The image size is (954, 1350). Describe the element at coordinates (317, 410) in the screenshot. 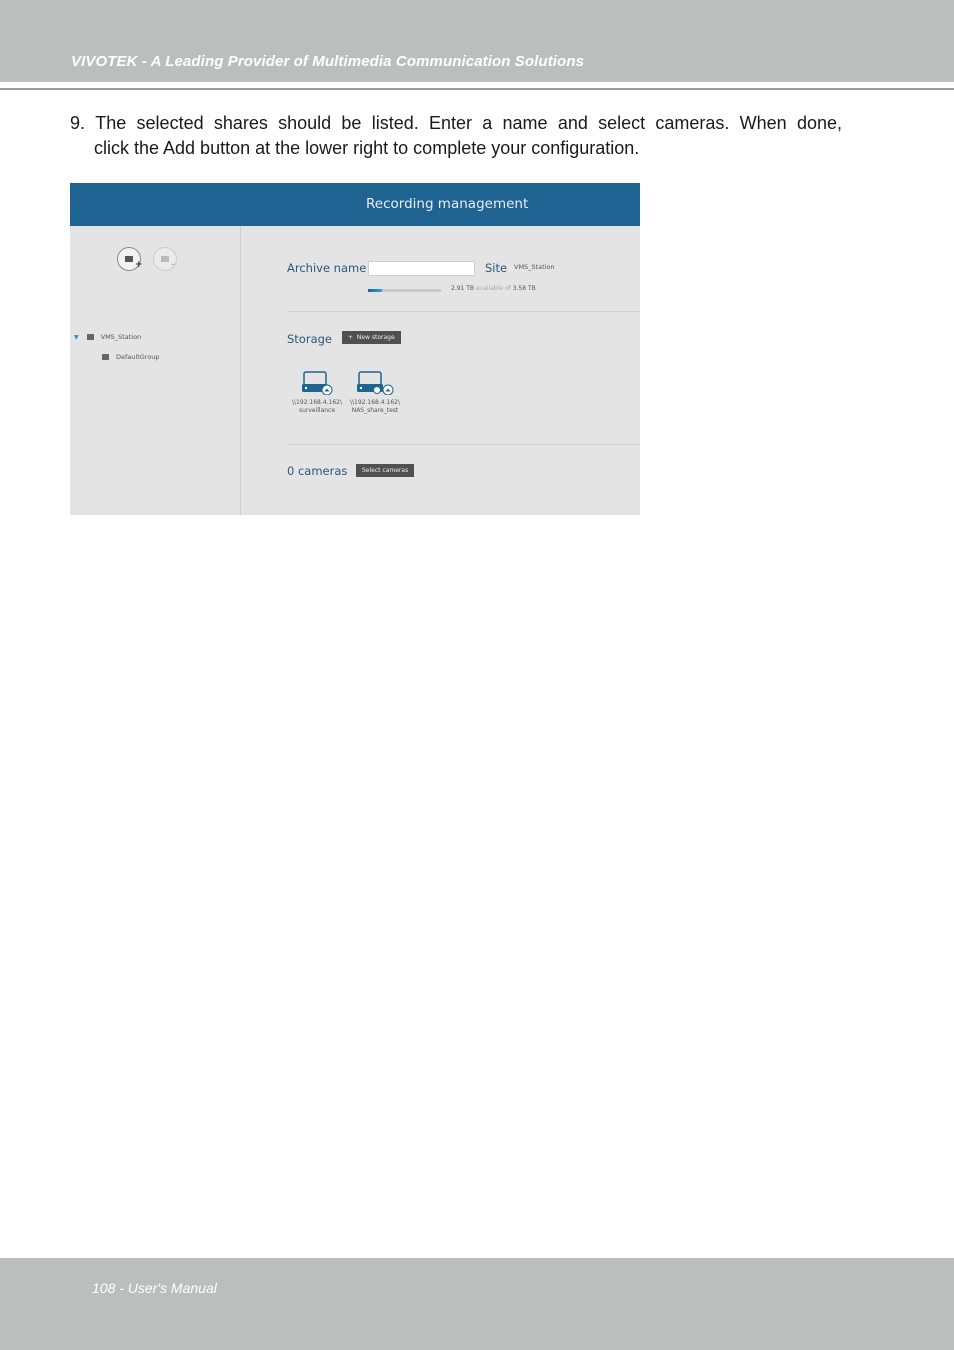

I see `share-name: surveillance` at that location.